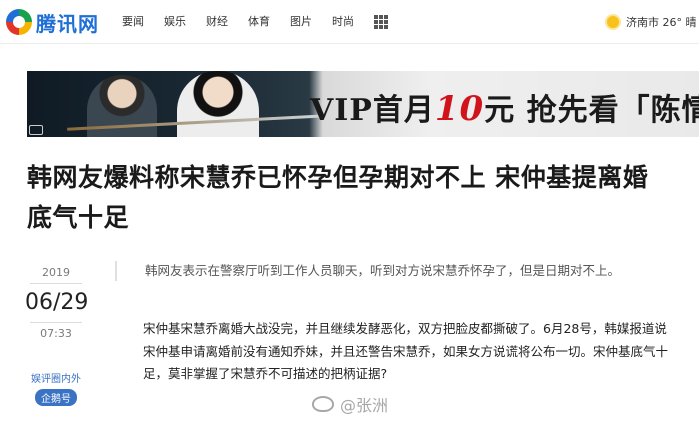  I want to click on nav-item-finance: 财经, so click(217, 22).